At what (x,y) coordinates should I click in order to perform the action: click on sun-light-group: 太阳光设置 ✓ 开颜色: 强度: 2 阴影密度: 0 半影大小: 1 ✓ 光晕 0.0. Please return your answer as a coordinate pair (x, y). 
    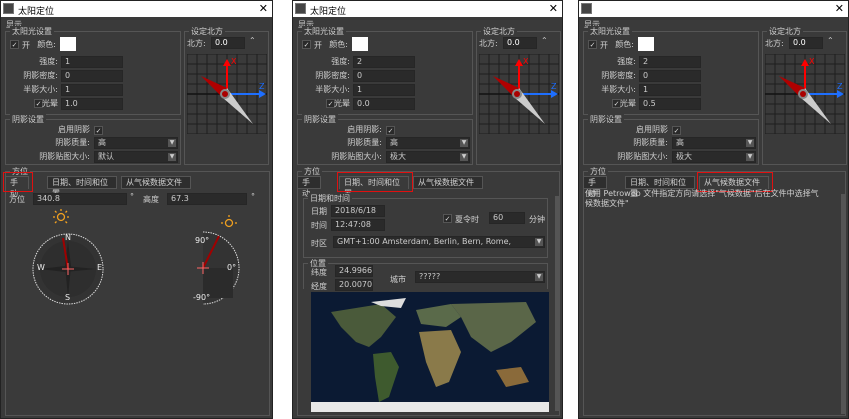
    Looking at the image, I should click on (385, 70).